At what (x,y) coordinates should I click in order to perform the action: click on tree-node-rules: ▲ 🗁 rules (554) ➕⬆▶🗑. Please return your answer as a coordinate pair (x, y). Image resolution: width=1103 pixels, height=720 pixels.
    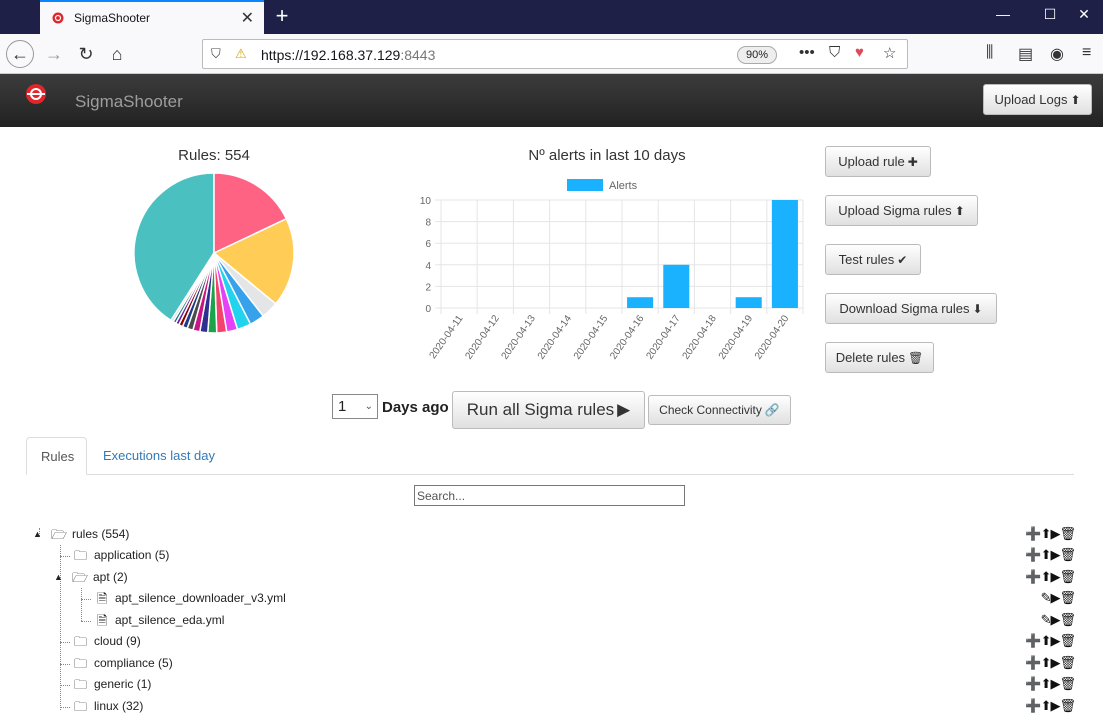
    Looking at the image, I should click on (551, 535).